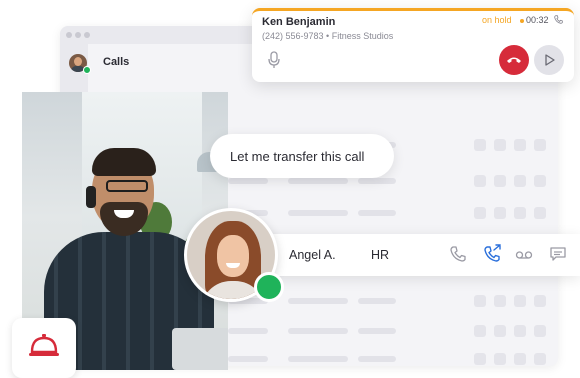 The width and height of the screenshot is (580, 378). I want to click on play-icon, so click(550, 60).